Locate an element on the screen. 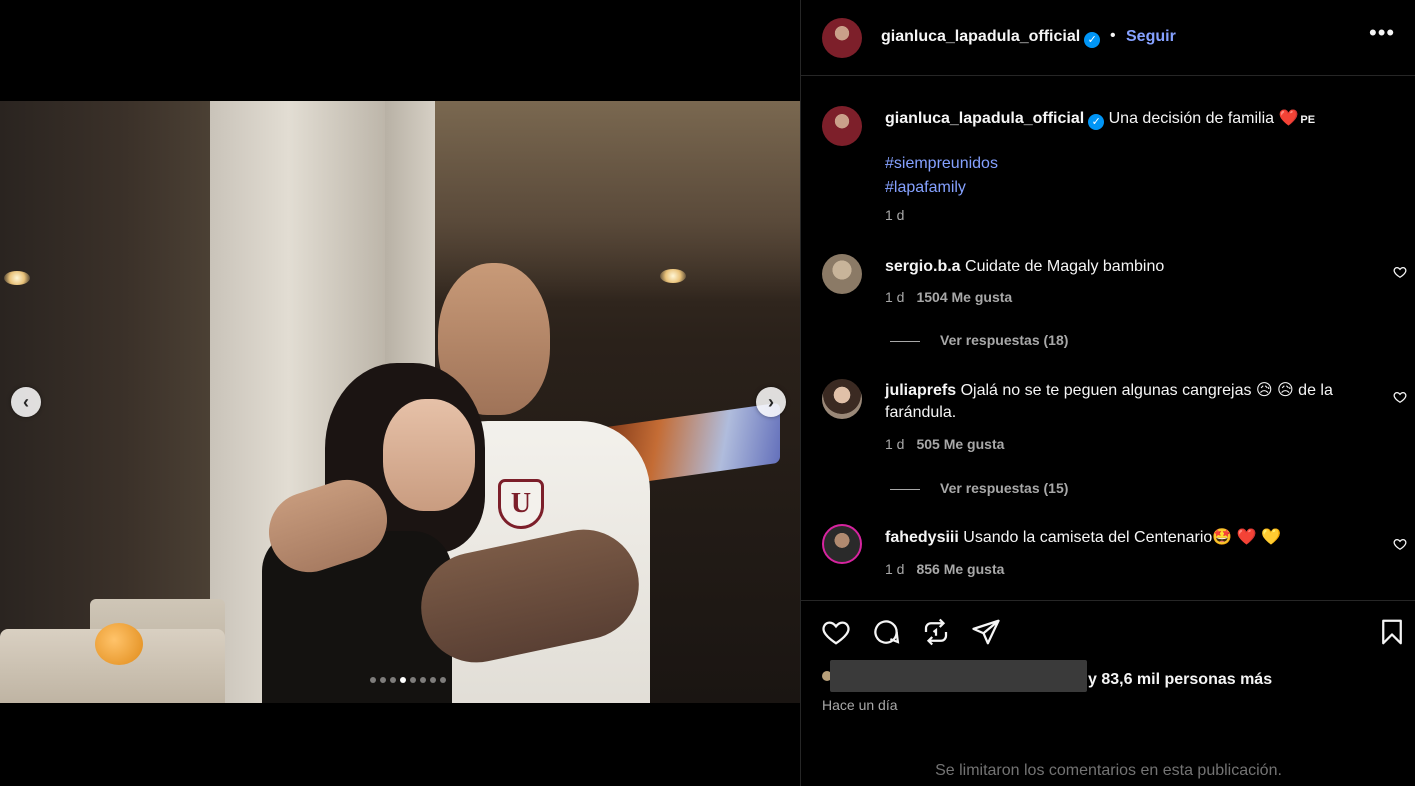 This screenshot has height=786, width=1415. photo-woman-face is located at coordinates (429, 455).